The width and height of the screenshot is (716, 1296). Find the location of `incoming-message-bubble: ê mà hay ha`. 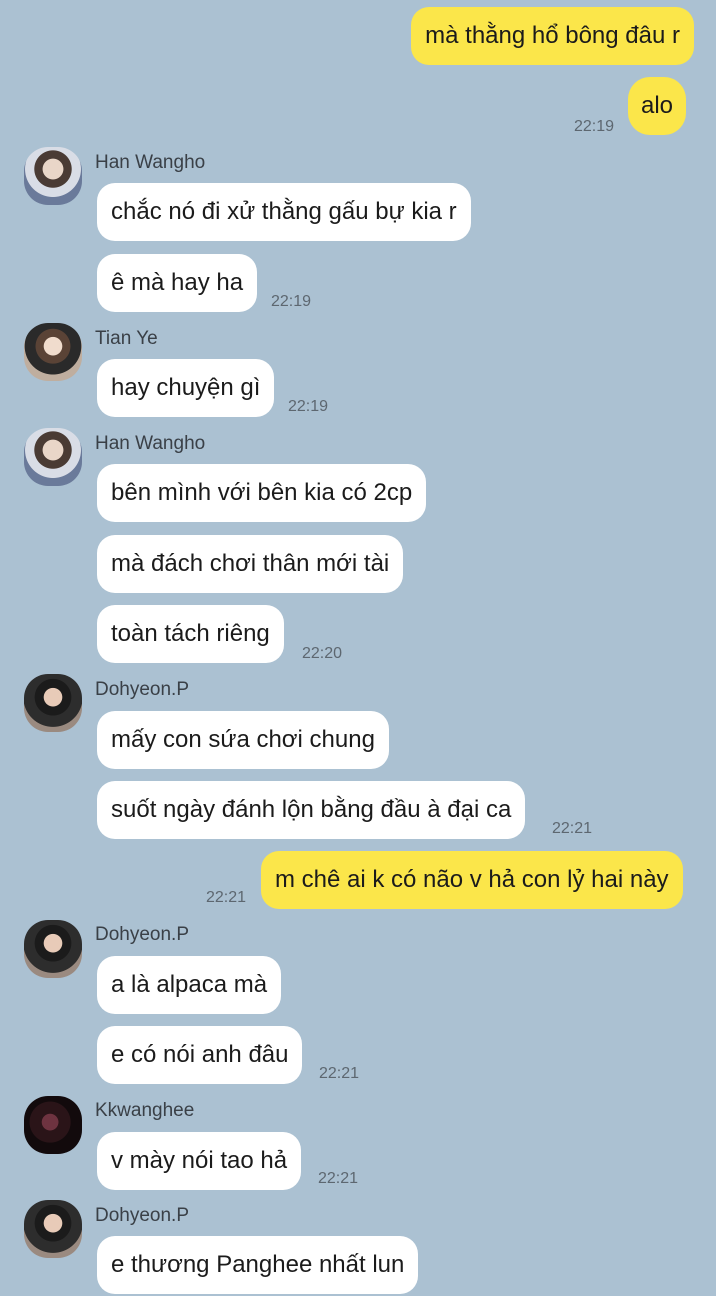

incoming-message-bubble: ê mà hay ha is located at coordinates (177, 283).